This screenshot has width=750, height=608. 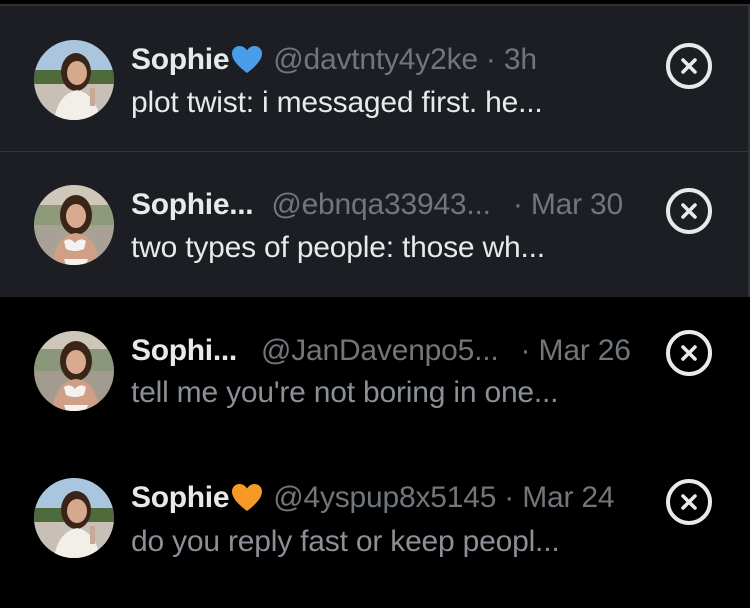 I want to click on timestamp: Mar 24, so click(x=568, y=497).